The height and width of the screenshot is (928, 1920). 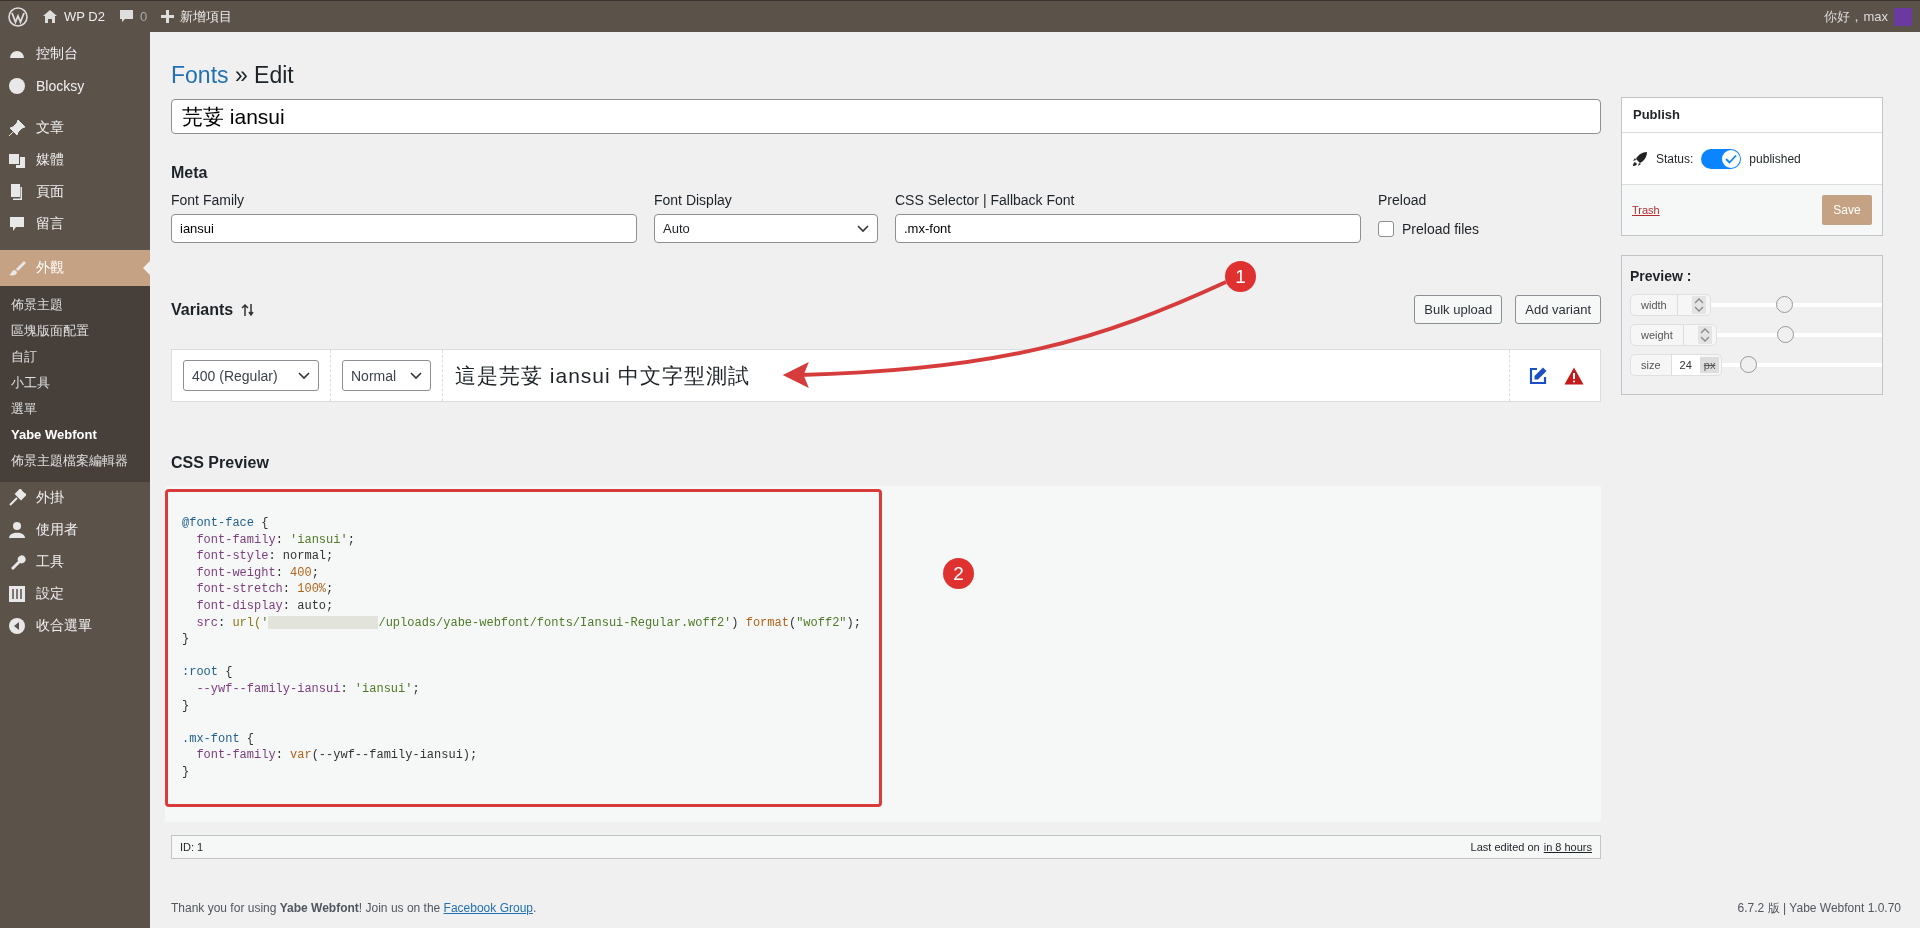 I want to click on wordpress-logo-icon, so click(x=18, y=16).